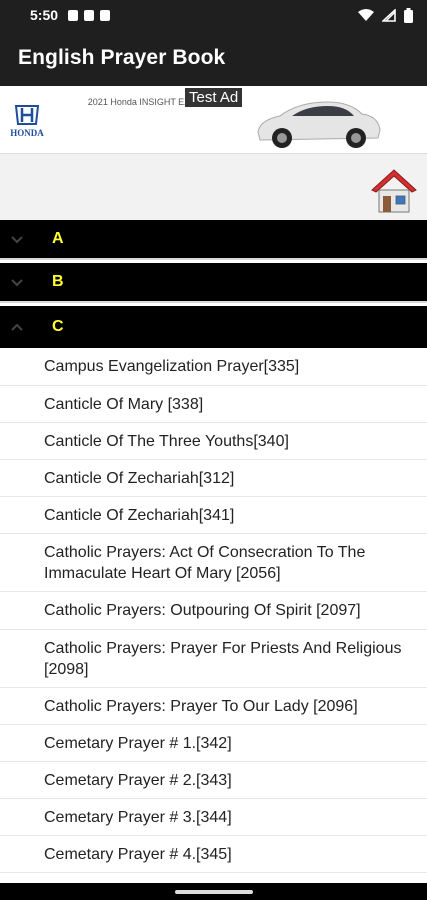 The height and width of the screenshot is (900, 427). Describe the element at coordinates (58, 281) in the screenshot. I see `section-label: B` at that location.